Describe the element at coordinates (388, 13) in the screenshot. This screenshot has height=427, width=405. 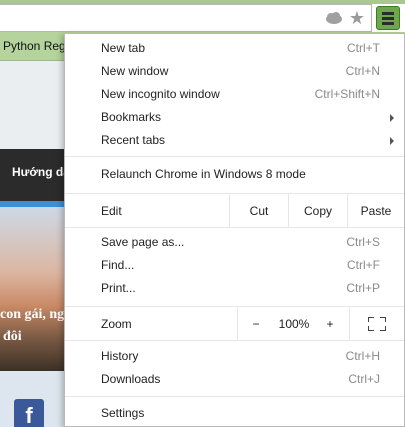
I see `hamburger-menu-icon` at that location.